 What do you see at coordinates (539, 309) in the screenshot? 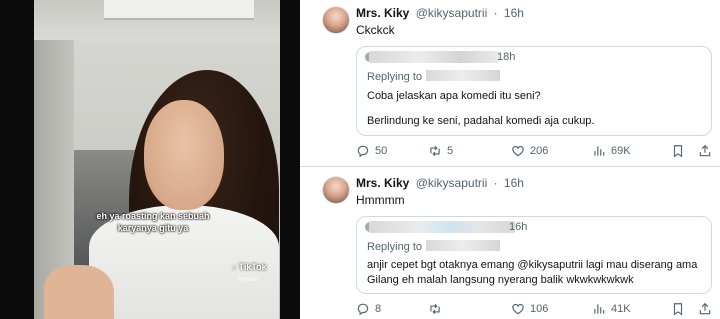
I see `like-count: 106` at bounding box center [539, 309].